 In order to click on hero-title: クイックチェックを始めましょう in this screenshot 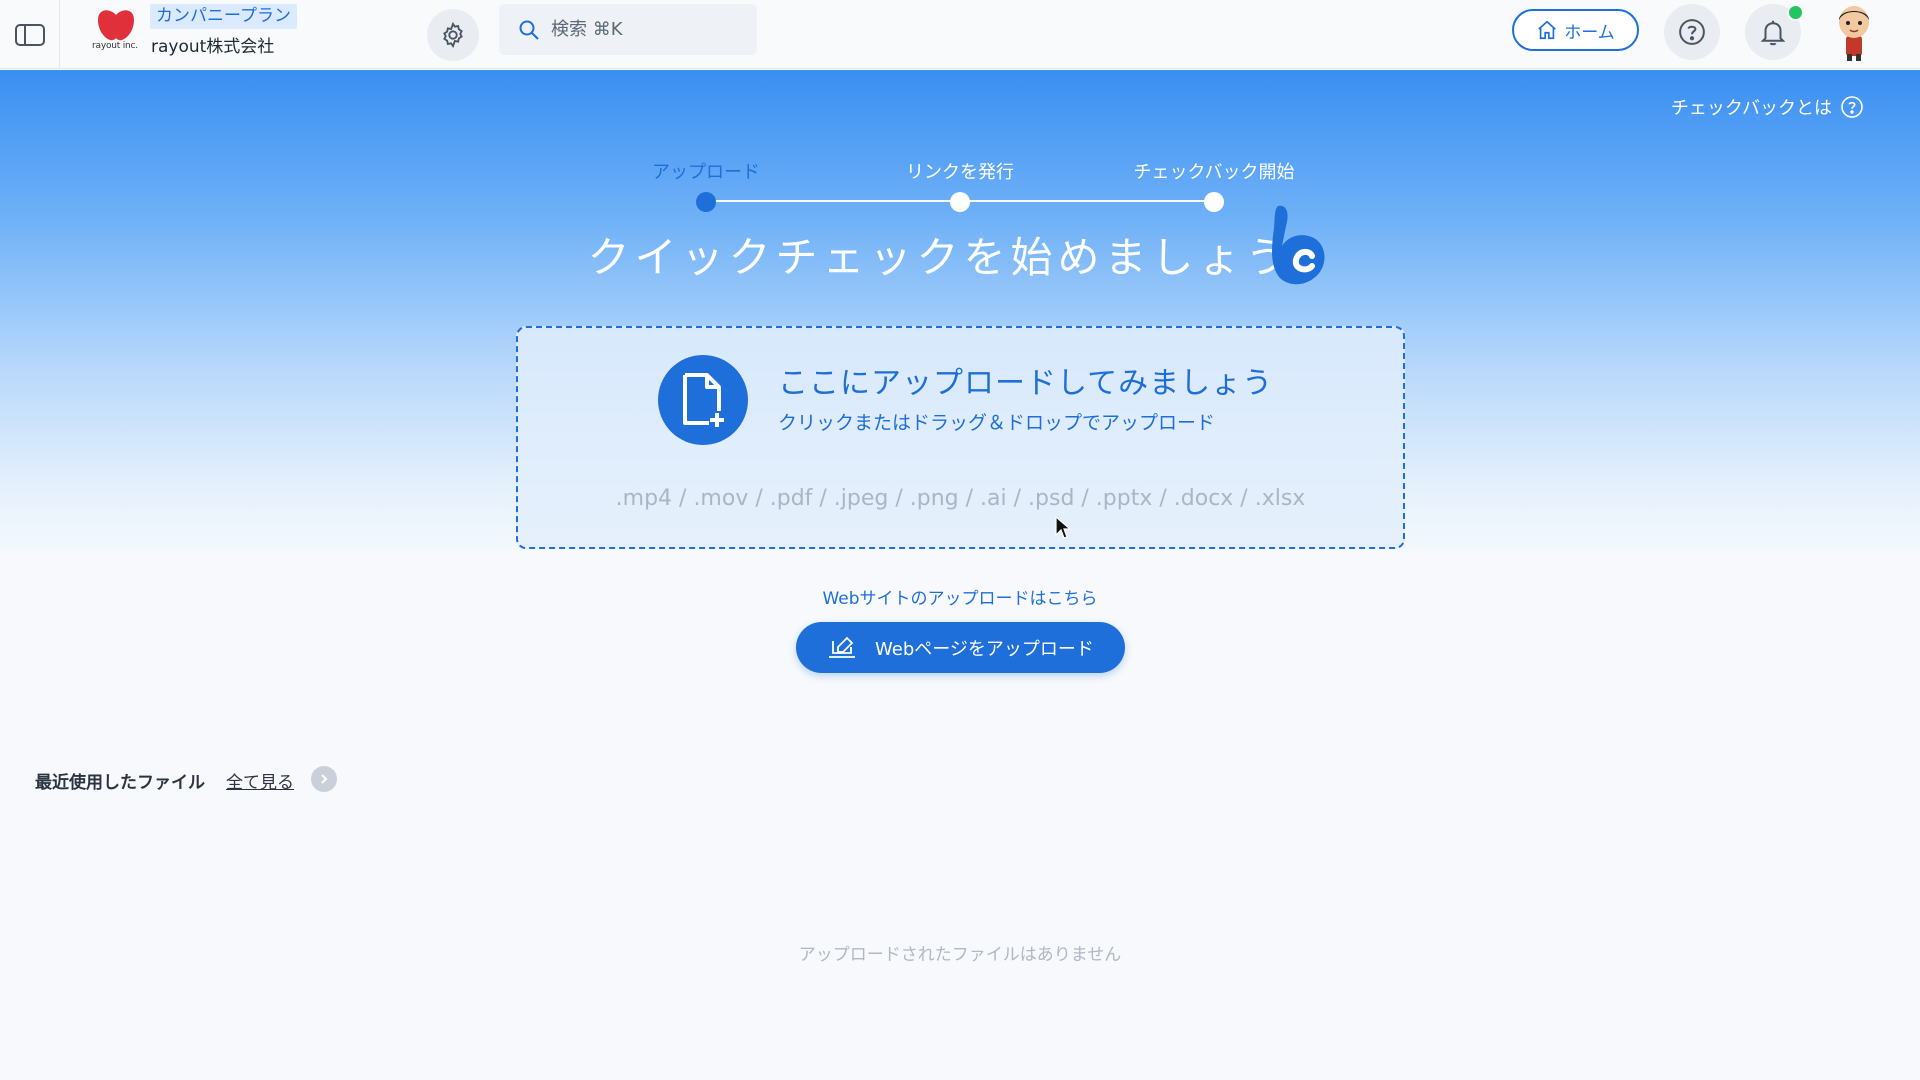, I will do `click(940, 257)`.